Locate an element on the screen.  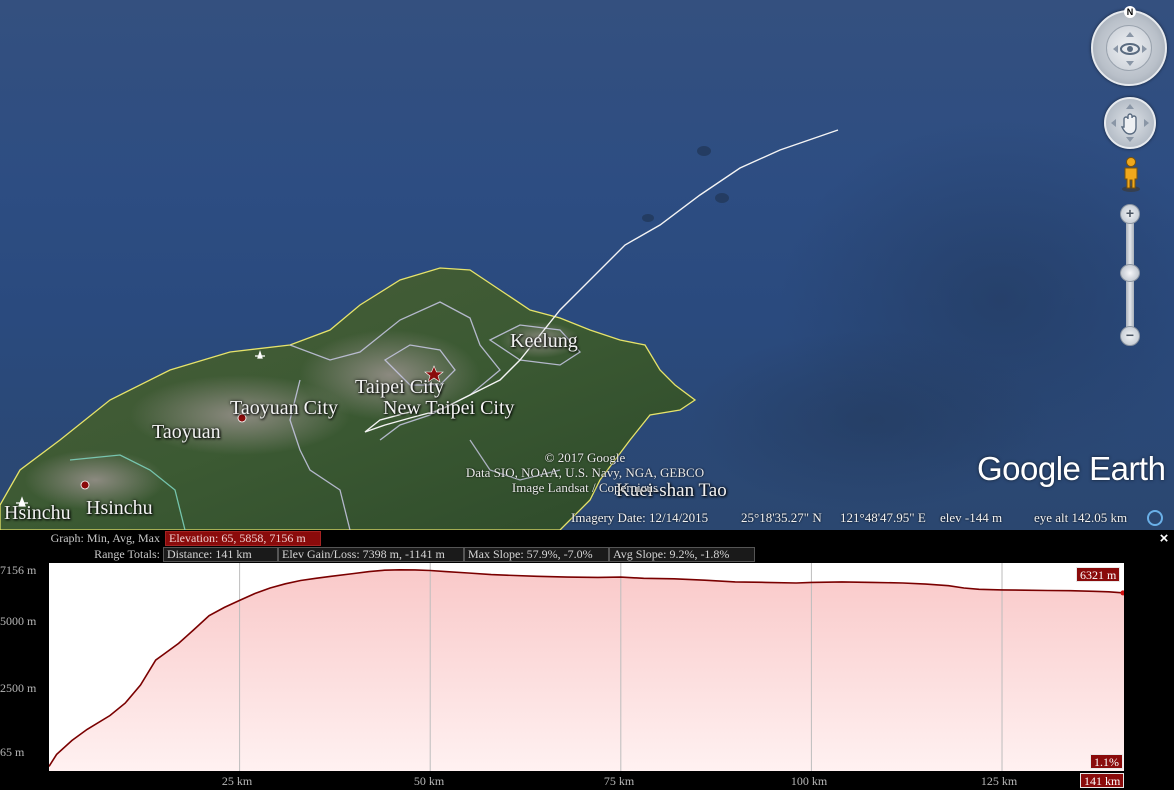
pan-control is located at coordinates (1130, 123).